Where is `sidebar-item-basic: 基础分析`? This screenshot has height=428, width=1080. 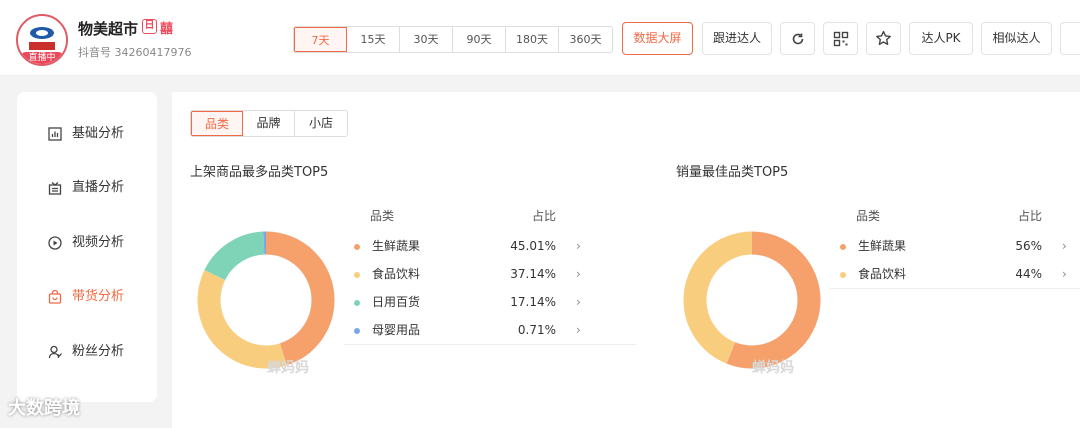 sidebar-item-basic: 基础分析 is located at coordinates (87, 134).